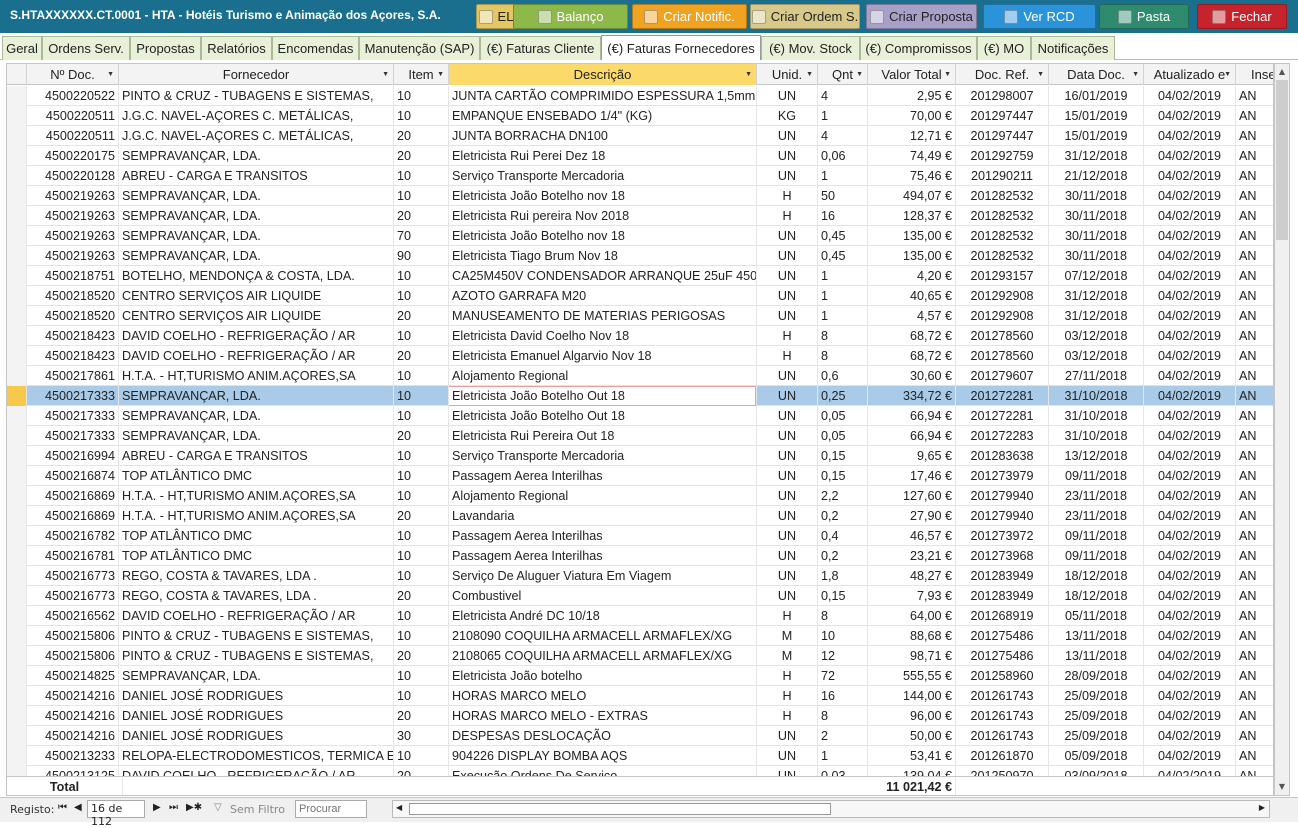 Image resolution: width=1298 pixels, height=828 pixels. Describe the element at coordinates (603, 296) in the screenshot. I see `cell-desc: AZOTO GARRAFA M20` at that location.